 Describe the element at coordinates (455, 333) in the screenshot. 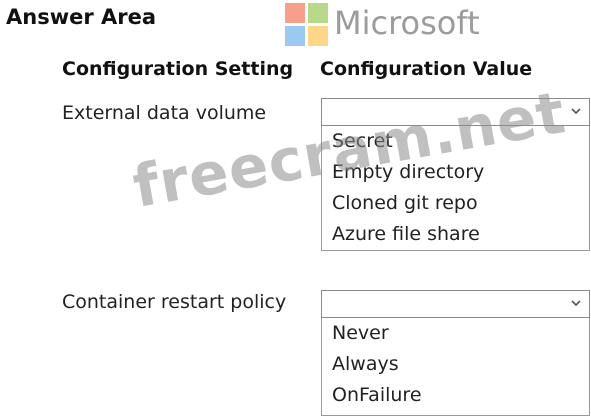

I see `option-never: Never` at that location.